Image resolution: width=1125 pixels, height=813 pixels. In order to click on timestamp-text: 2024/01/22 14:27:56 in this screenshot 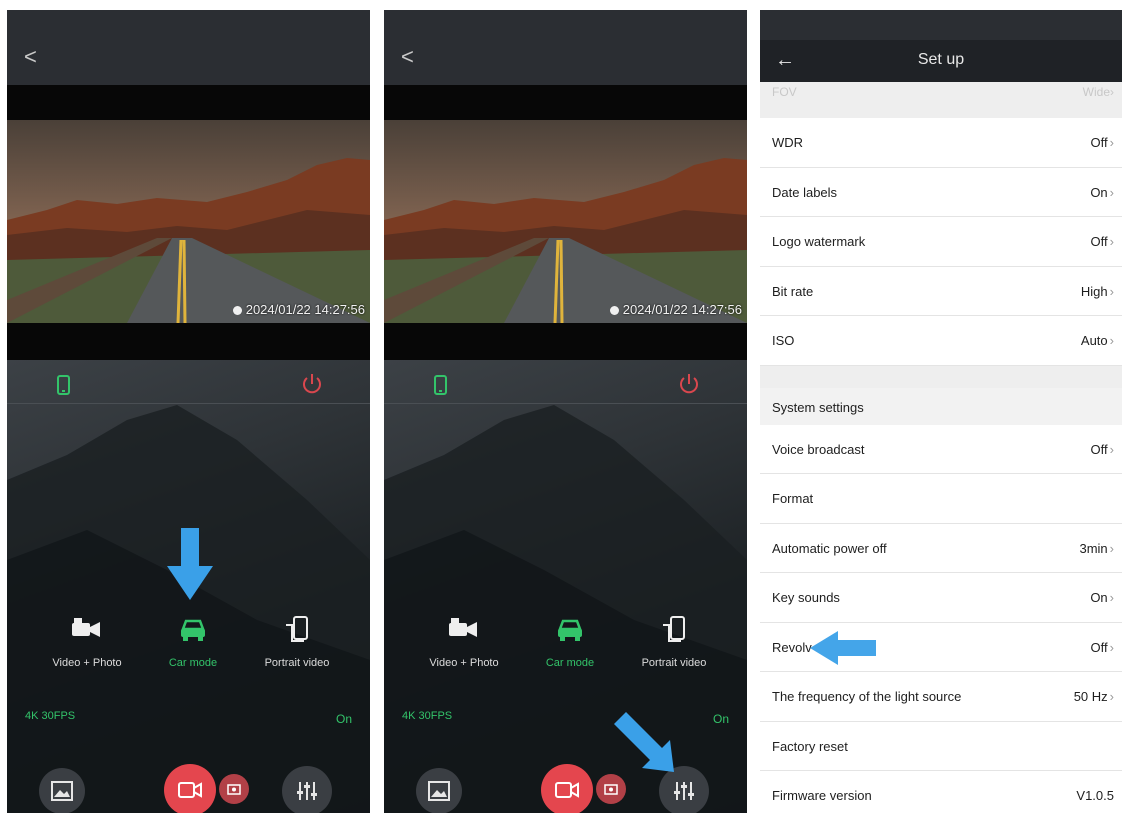, I will do `click(682, 309)`.